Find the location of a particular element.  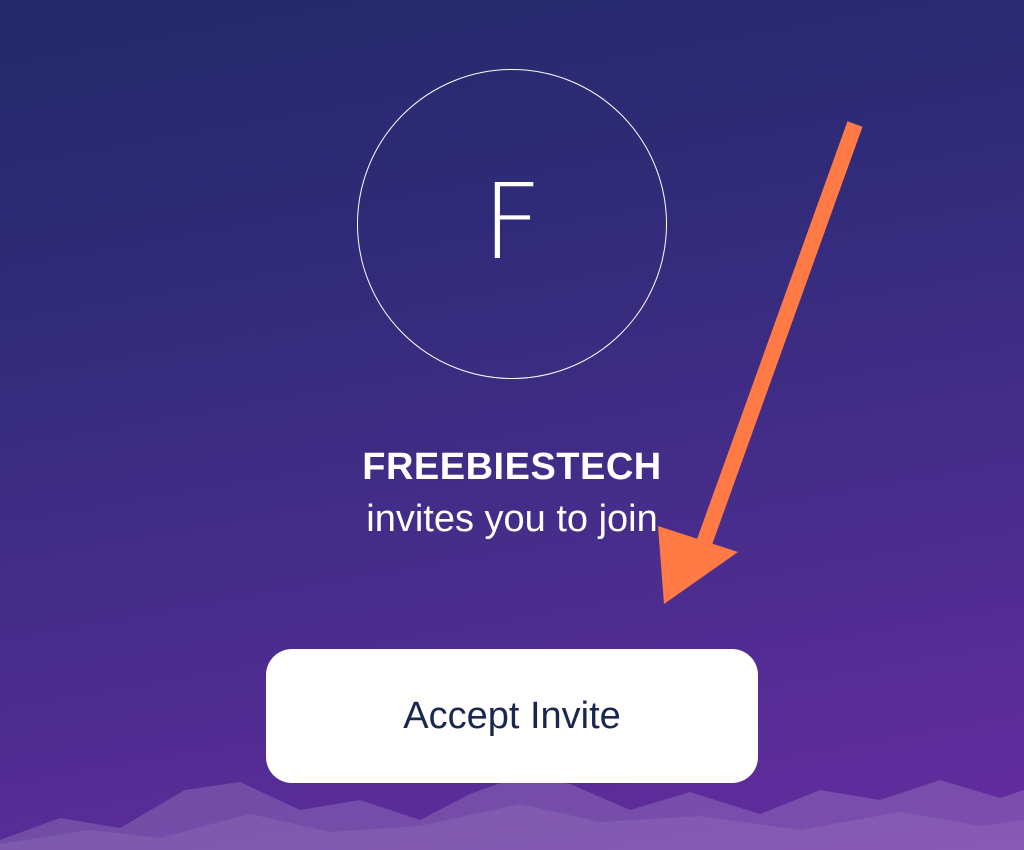

avatar-letter: F is located at coordinates (512, 222).